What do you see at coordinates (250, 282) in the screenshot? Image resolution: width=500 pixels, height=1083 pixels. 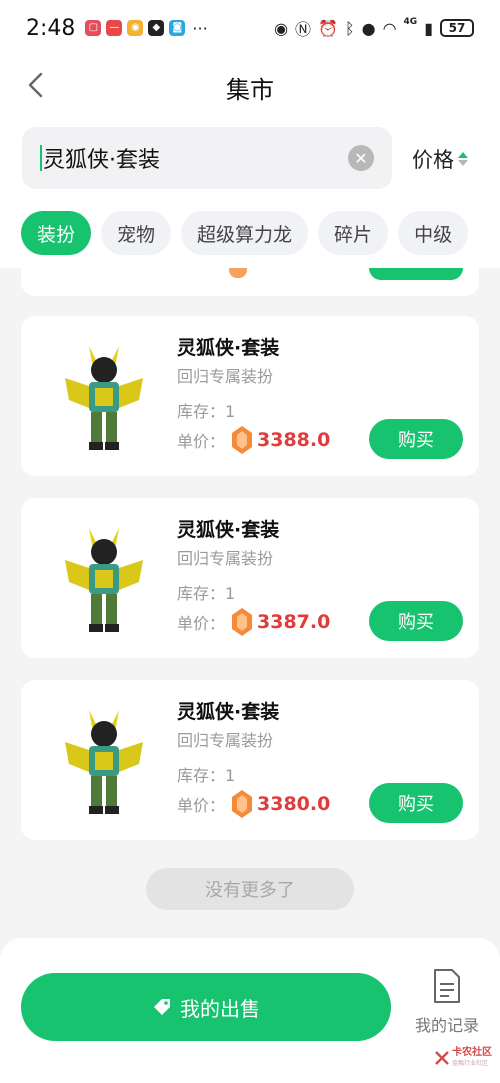 I see `list-item-partial` at bounding box center [250, 282].